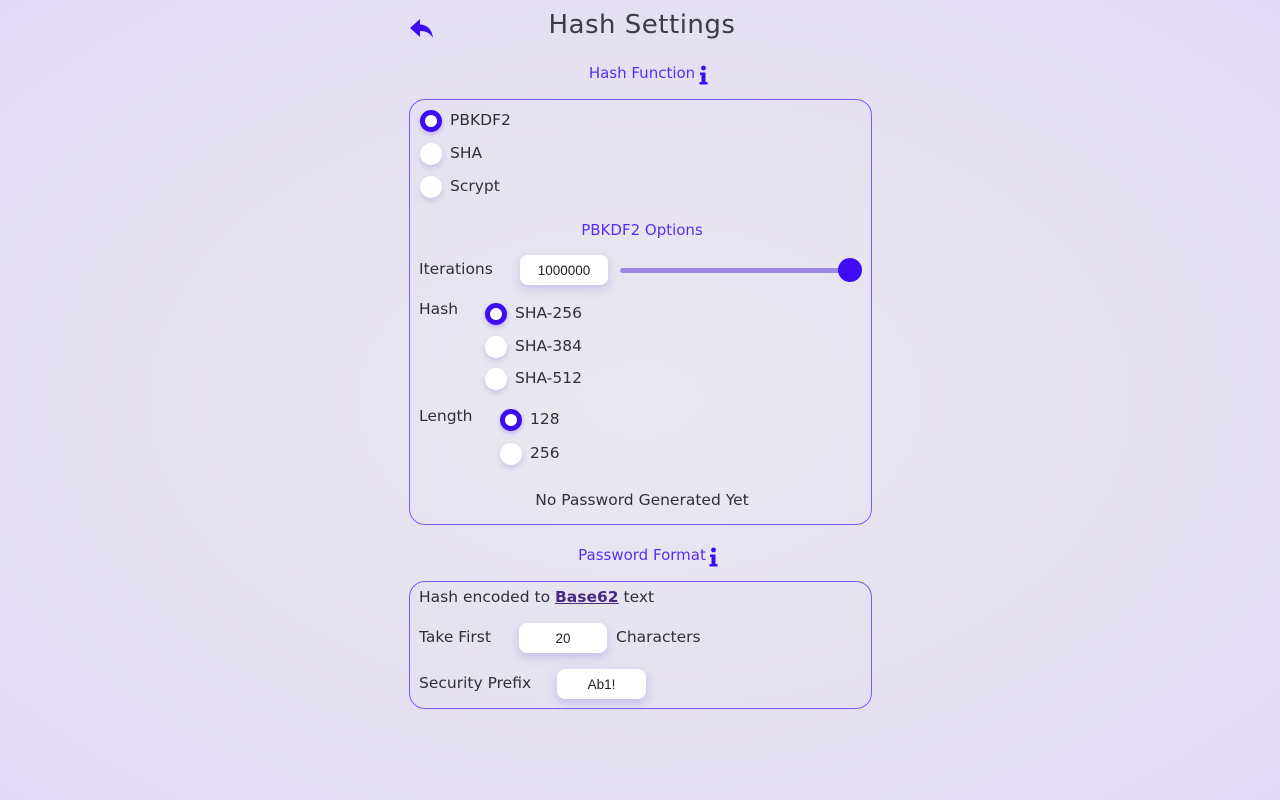  What do you see at coordinates (545, 419) in the screenshot?
I see `radio-length-128-label: 128` at bounding box center [545, 419].